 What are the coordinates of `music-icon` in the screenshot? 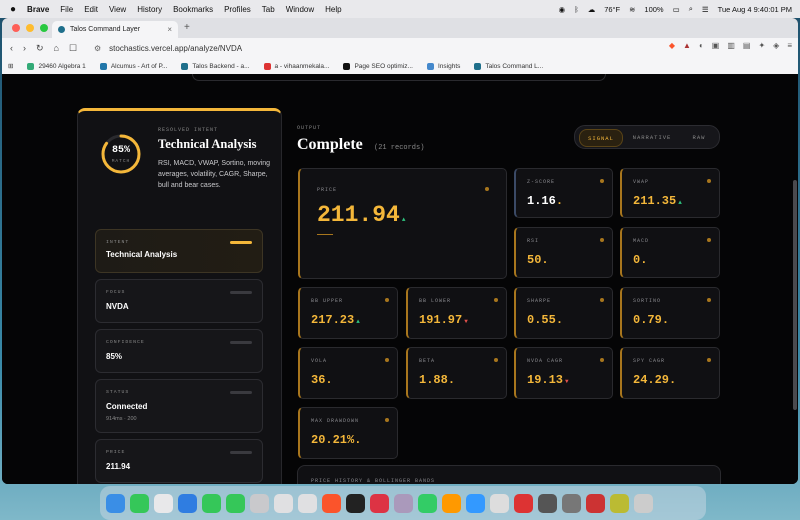 It's located at (379, 503).